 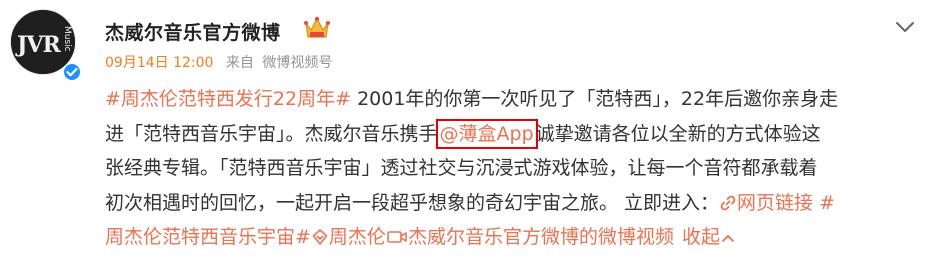 What do you see at coordinates (357, 237) in the screenshot?
I see `supertopic-label: 周杰伦` at bounding box center [357, 237].